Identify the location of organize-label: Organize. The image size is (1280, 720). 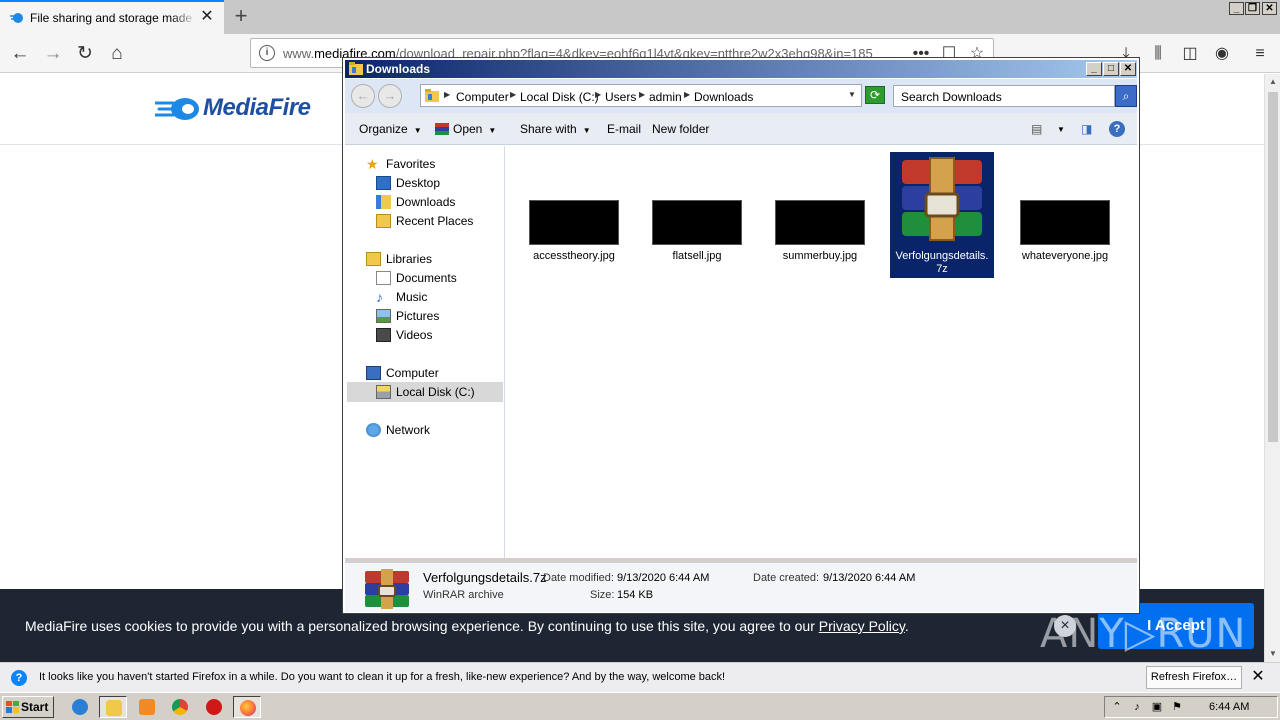
(383, 129).